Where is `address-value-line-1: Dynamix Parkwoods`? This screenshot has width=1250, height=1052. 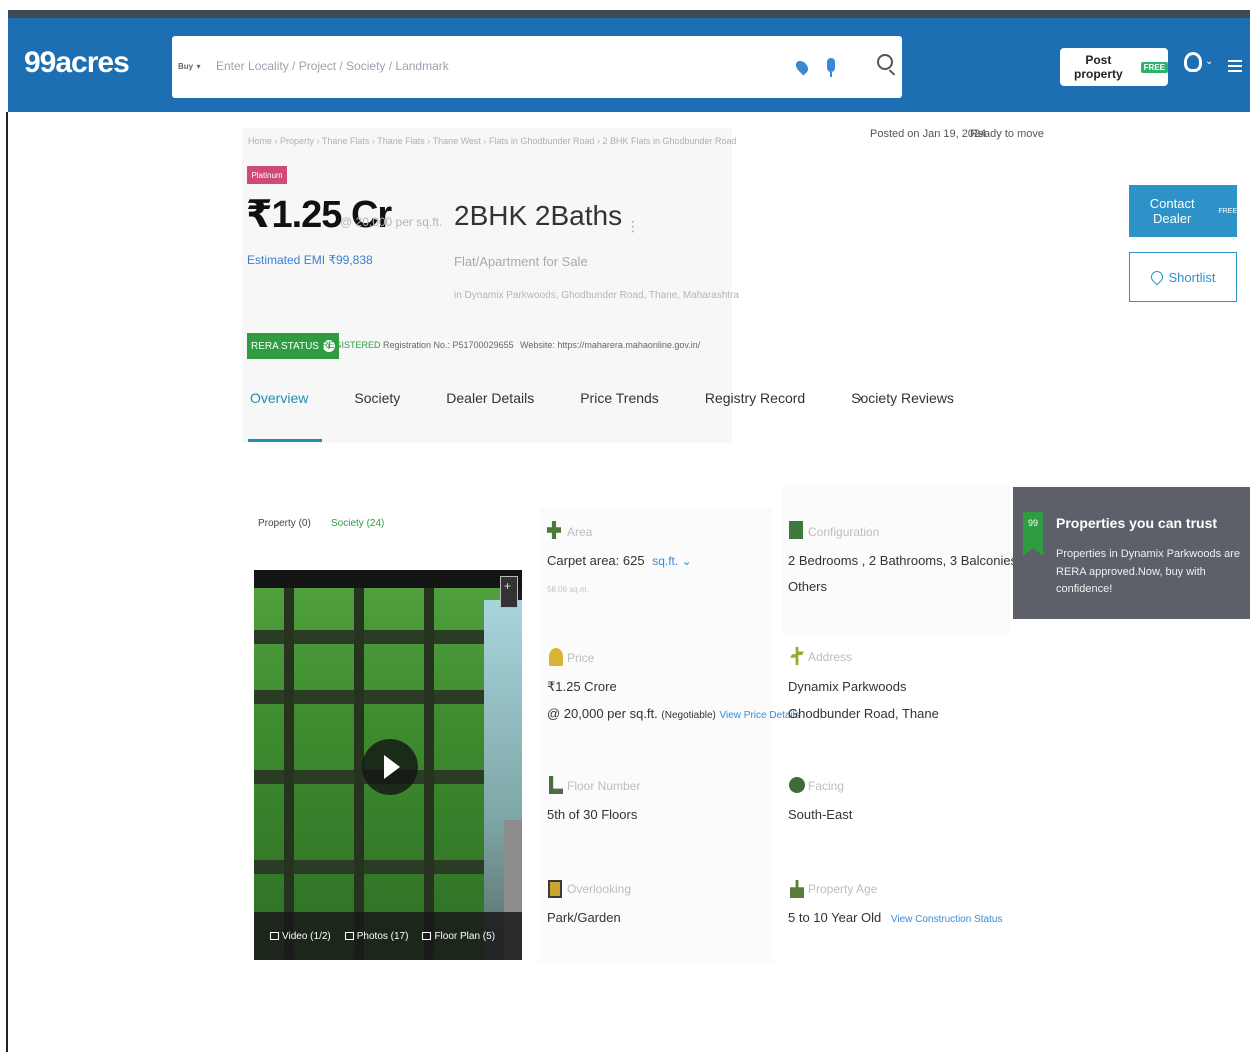
address-value-line-1: Dynamix Parkwoods is located at coordinates (847, 686).